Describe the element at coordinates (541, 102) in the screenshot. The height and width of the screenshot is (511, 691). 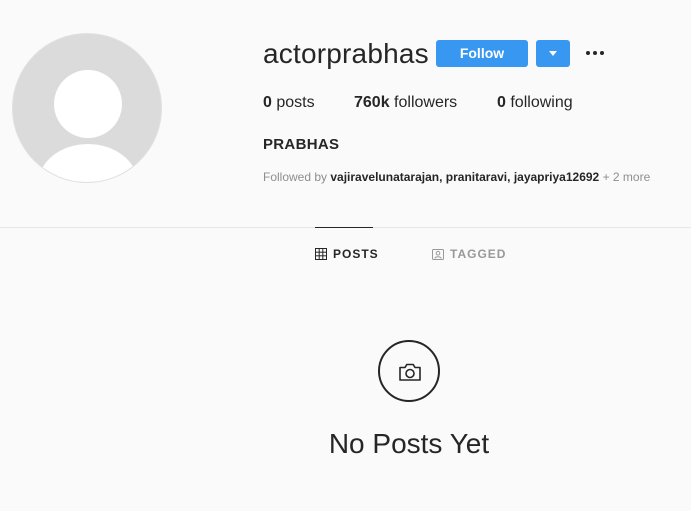
I see `following-label: following` at that location.